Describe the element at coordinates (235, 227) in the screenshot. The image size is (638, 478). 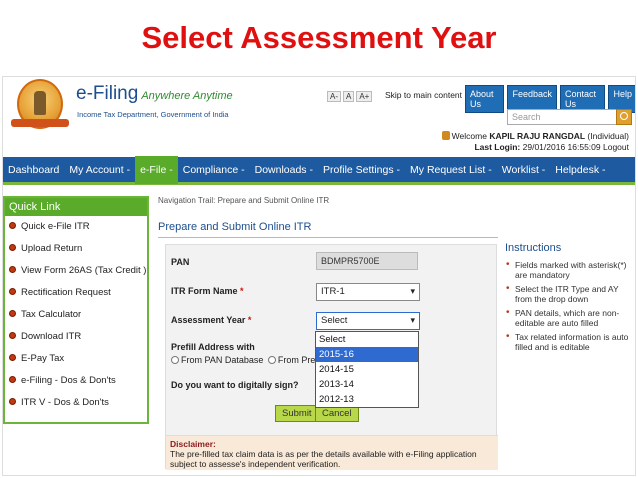
I see `page-title: Prepare and Submit Online ITR` at that location.